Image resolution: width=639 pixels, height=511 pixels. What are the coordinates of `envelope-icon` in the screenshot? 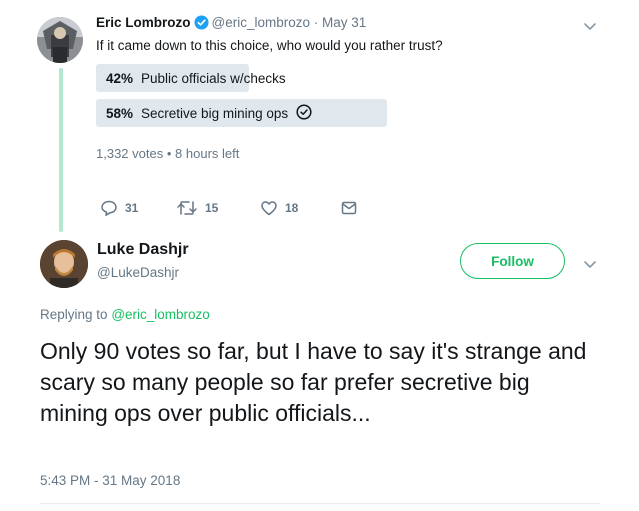 It's located at (352, 208).